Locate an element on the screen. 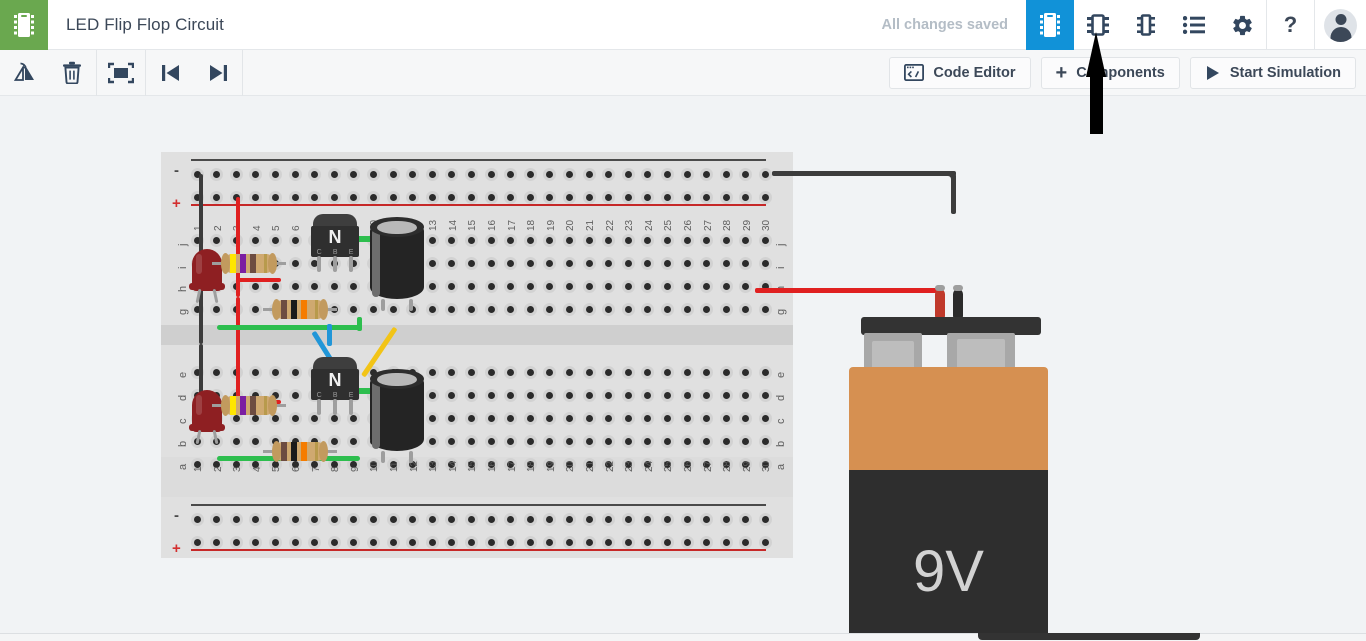  wire-green-top-stub is located at coordinates (359, 324).